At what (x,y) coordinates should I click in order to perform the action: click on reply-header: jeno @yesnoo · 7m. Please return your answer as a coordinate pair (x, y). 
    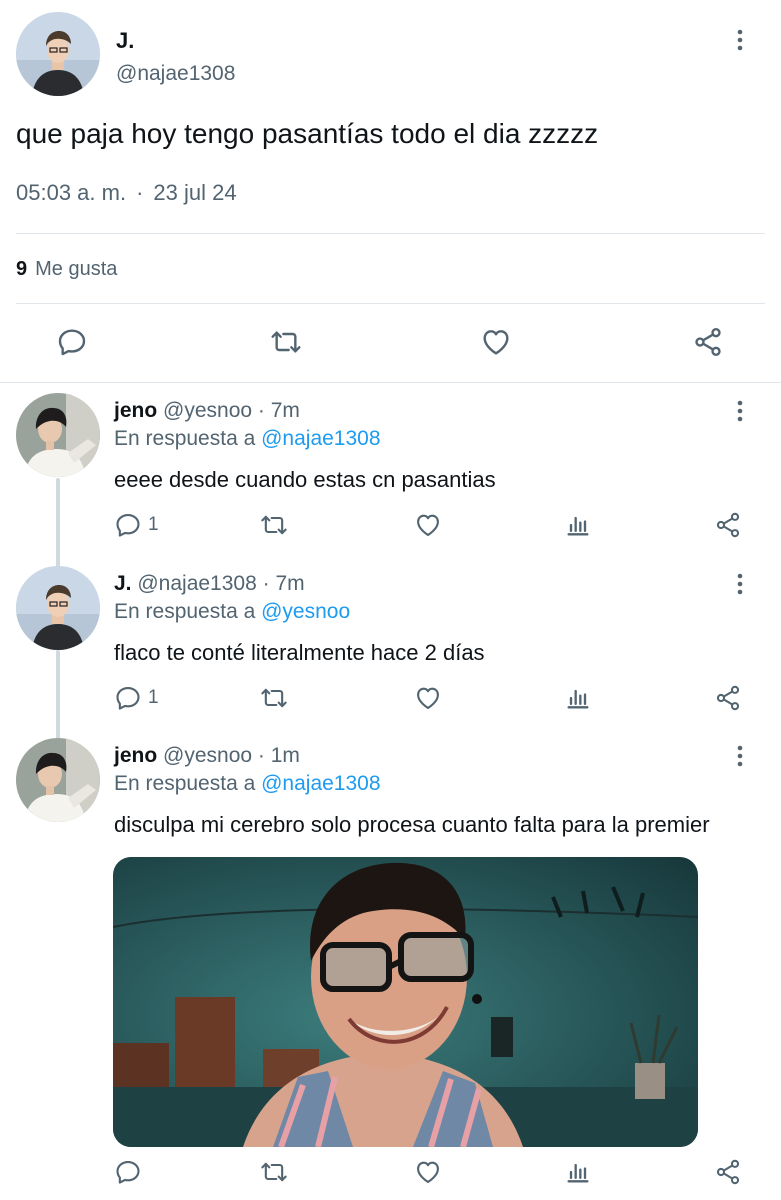
    Looking at the image, I should click on (207, 411).